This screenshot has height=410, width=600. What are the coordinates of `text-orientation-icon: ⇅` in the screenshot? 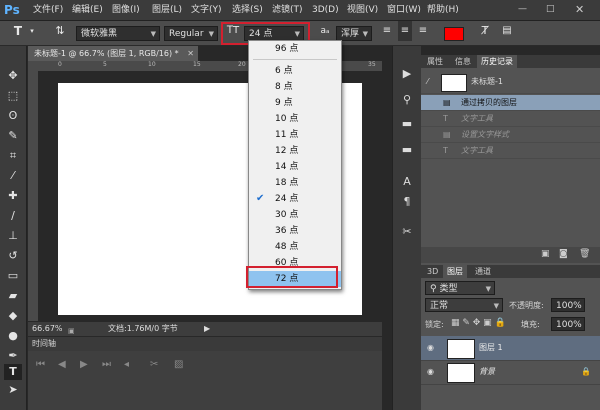 It's located at (60, 31).